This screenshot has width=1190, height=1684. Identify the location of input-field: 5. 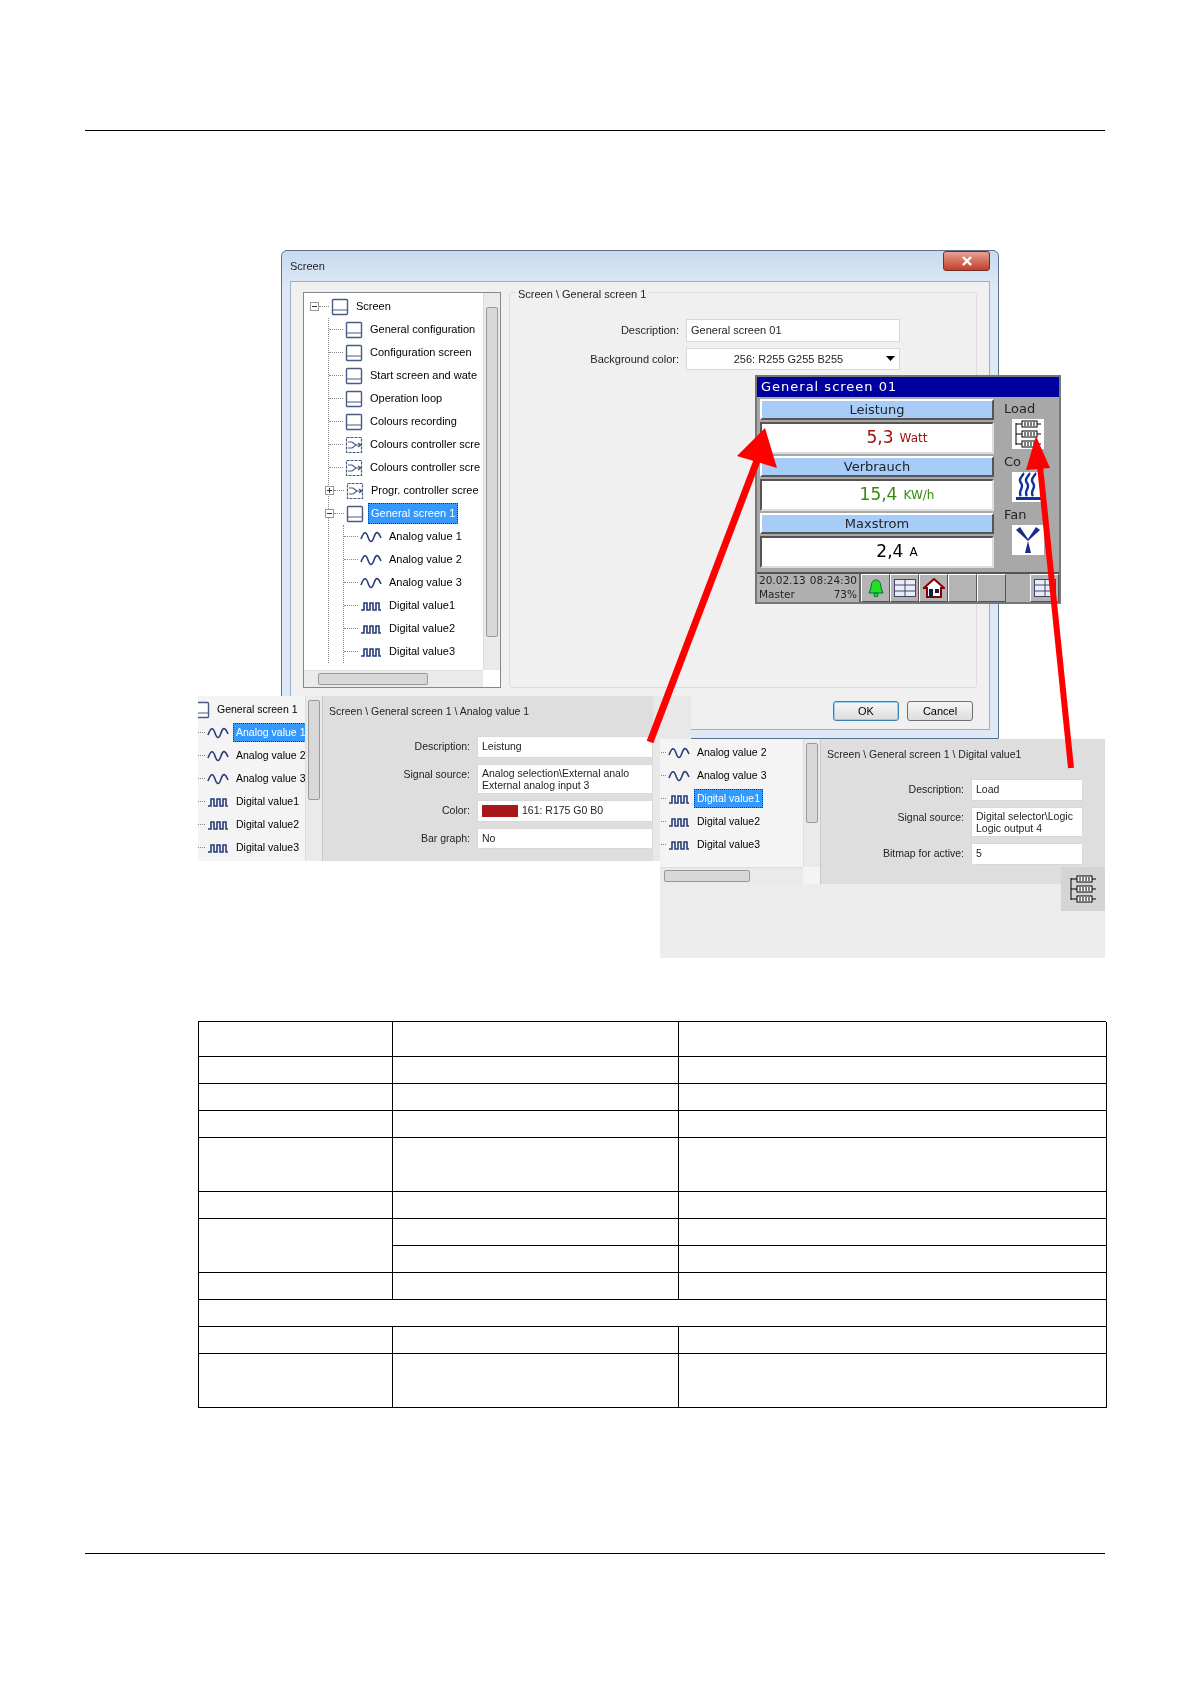
(1027, 853).